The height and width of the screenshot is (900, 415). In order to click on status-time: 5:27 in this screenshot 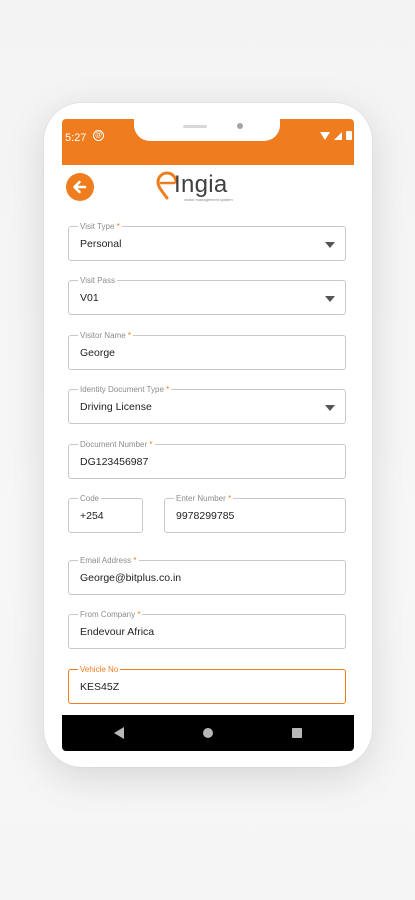, I will do `click(76, 138)`.